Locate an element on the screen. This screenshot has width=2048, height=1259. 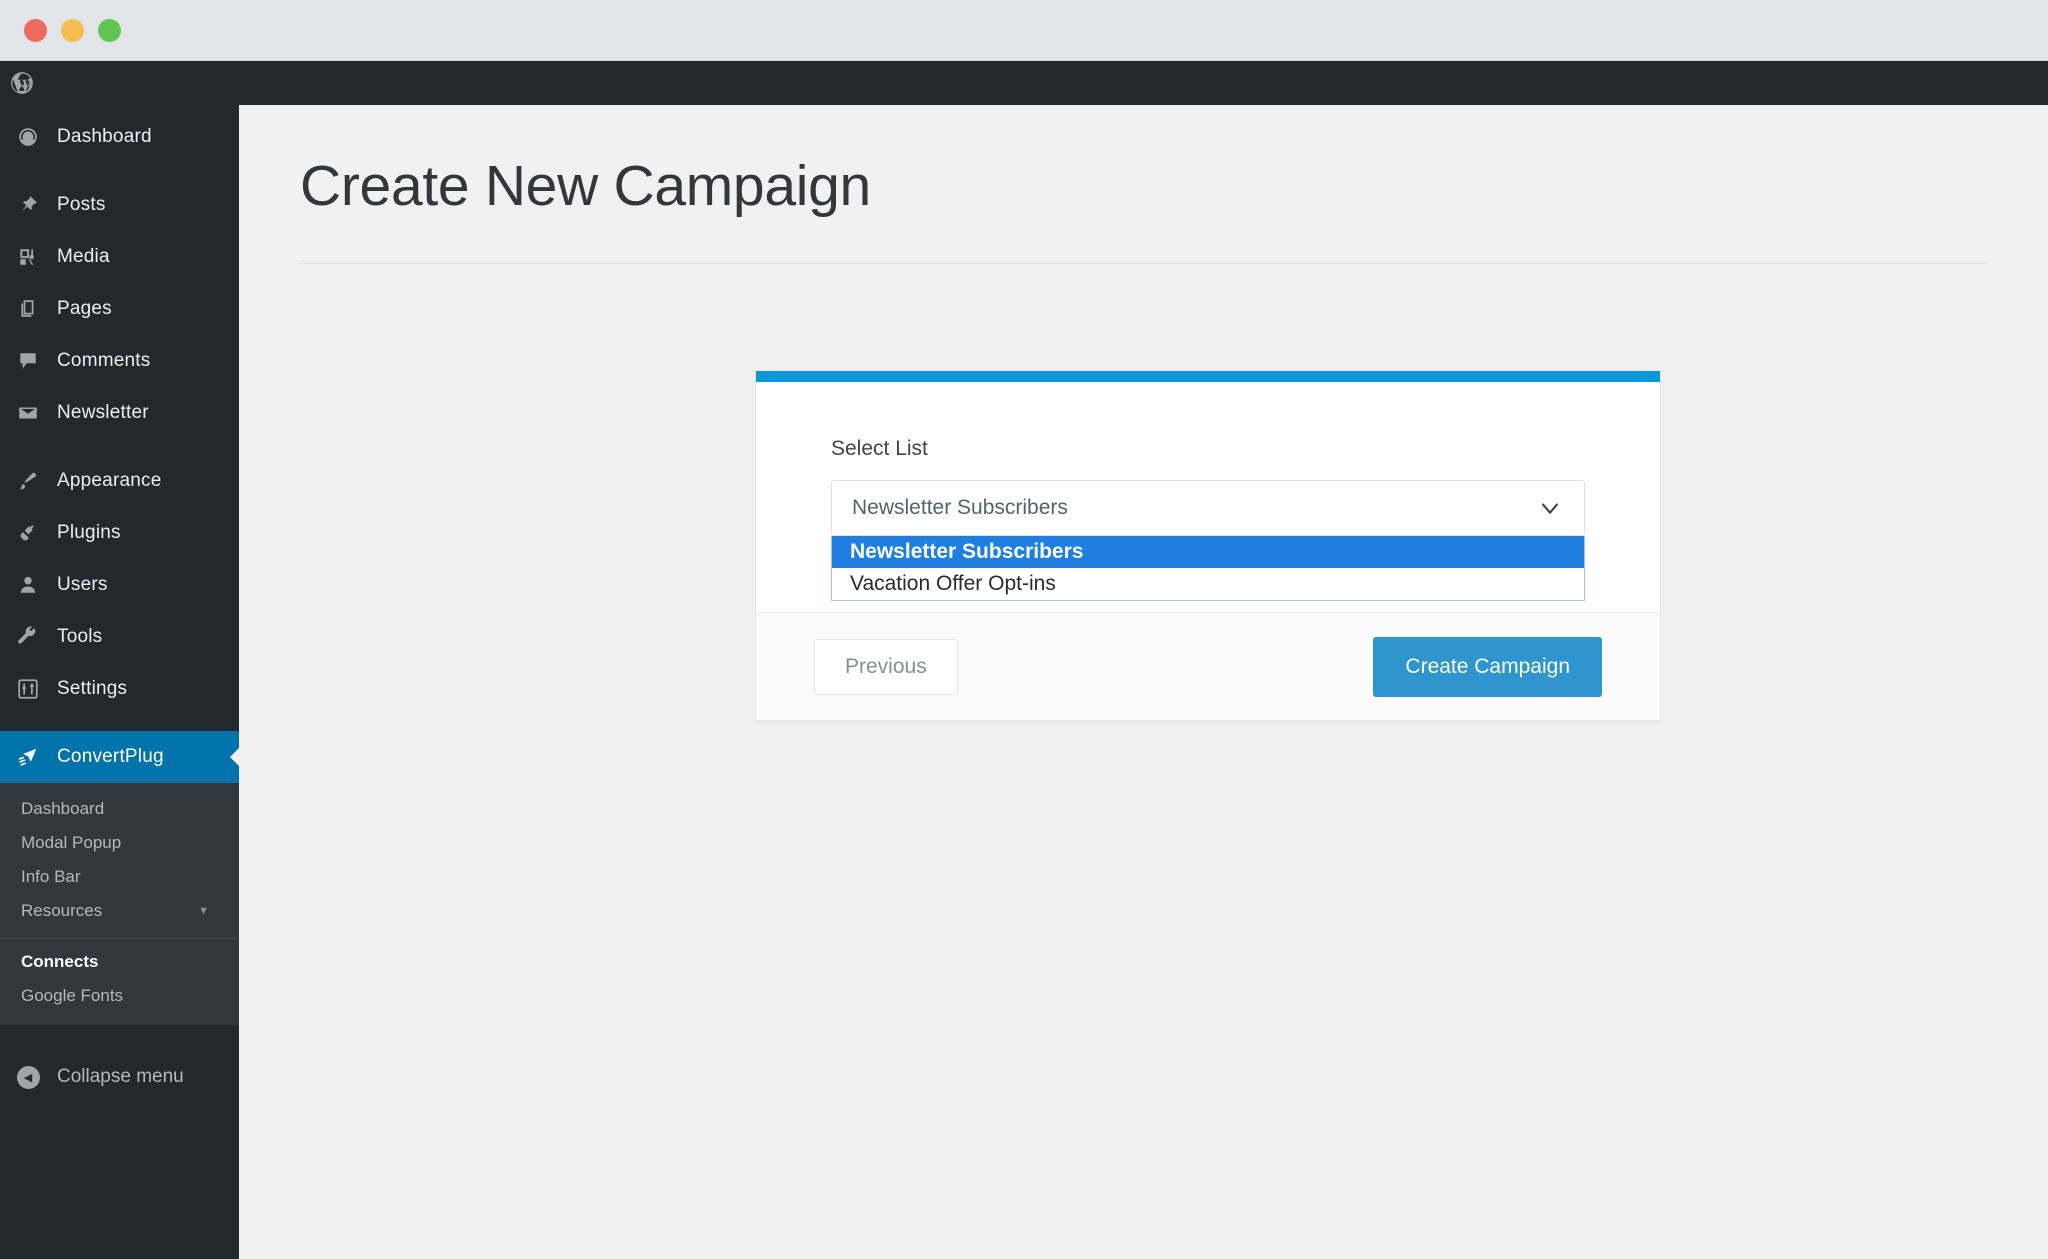
submenu-item-dashboard: Dashboard is located at coordinates (119, 809).